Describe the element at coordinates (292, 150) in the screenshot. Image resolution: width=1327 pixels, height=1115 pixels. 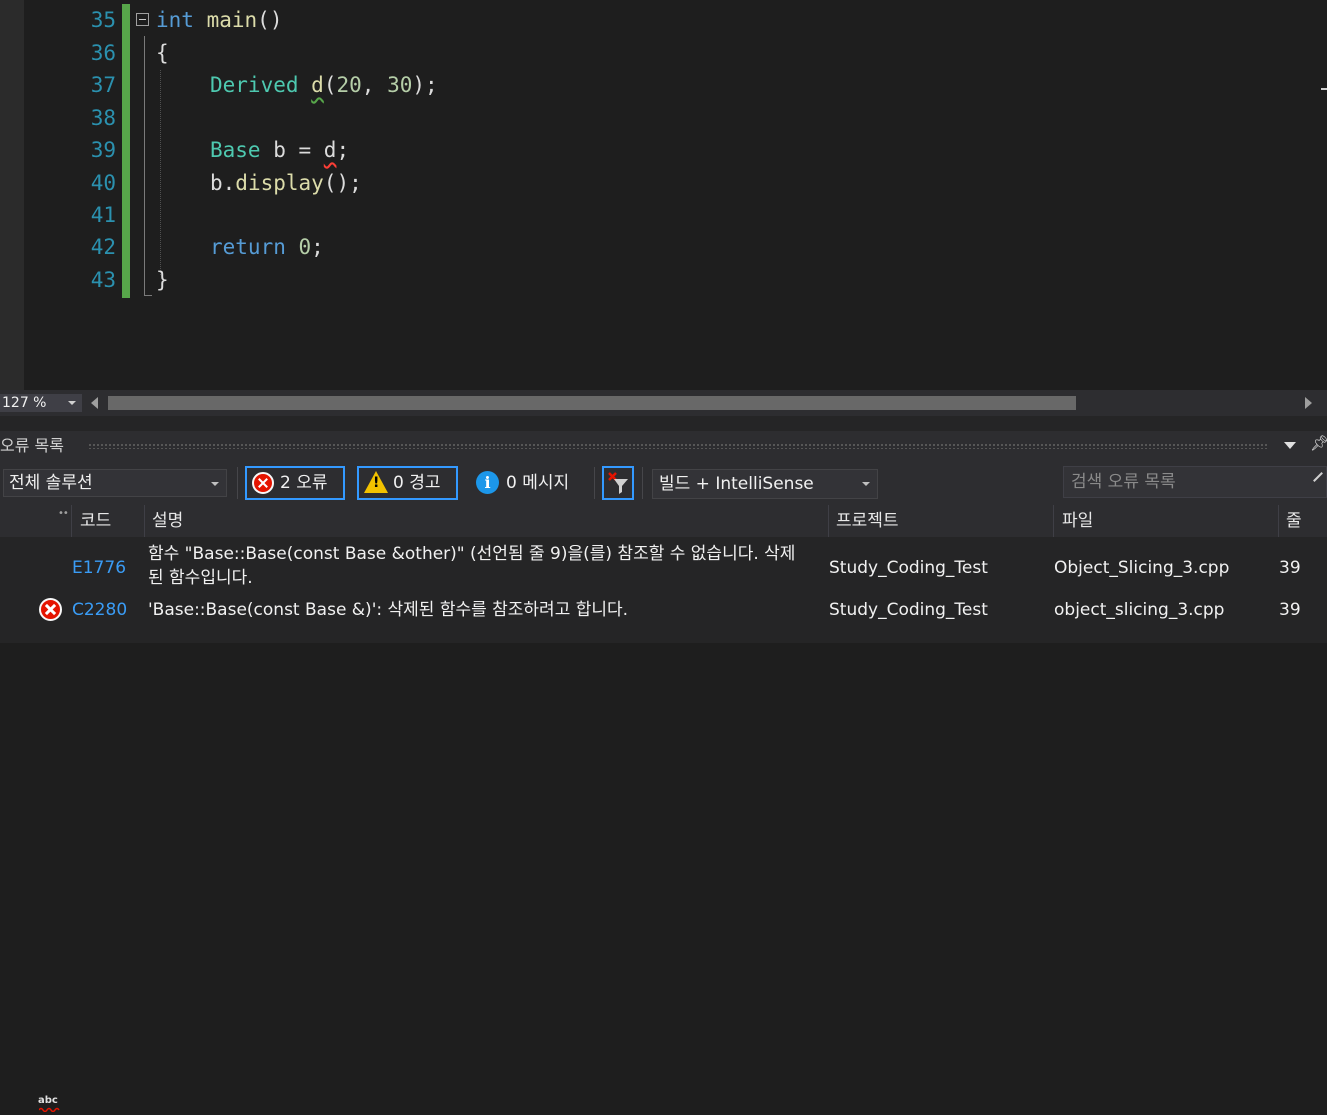
I see `code-text: b =` at that location.